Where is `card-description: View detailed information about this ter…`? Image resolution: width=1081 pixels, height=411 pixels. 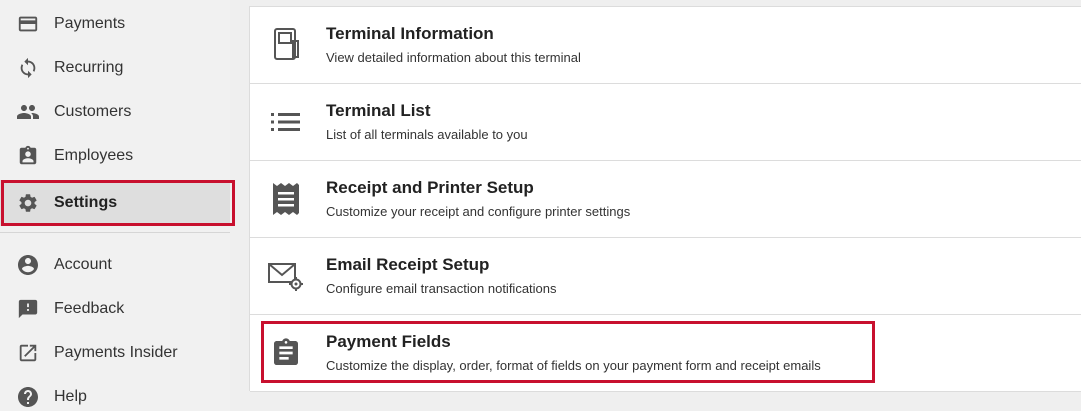
card-description: View detailed information about this ter… is located at coordinates (453, 57).